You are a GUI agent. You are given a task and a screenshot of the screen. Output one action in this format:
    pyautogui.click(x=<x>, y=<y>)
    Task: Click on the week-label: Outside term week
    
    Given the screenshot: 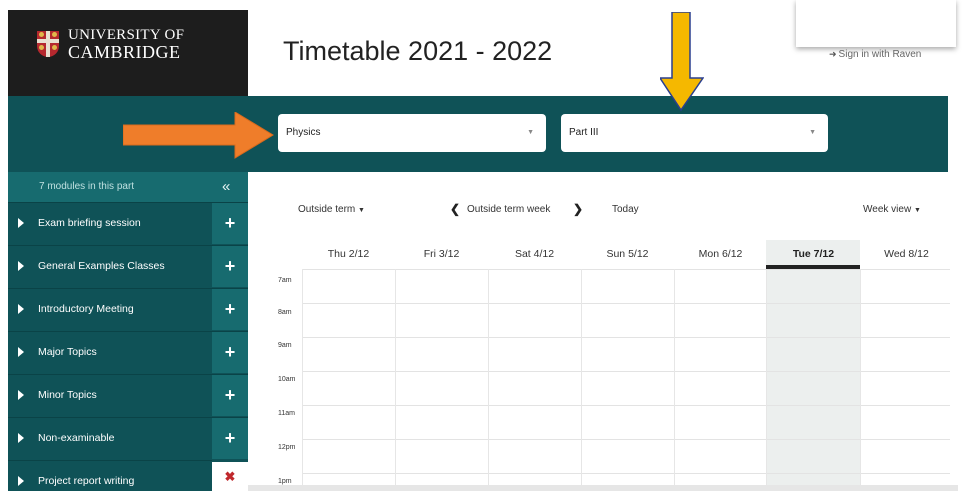 What is the action you would take?
    pyautogui.click(x=509, y=209)
    